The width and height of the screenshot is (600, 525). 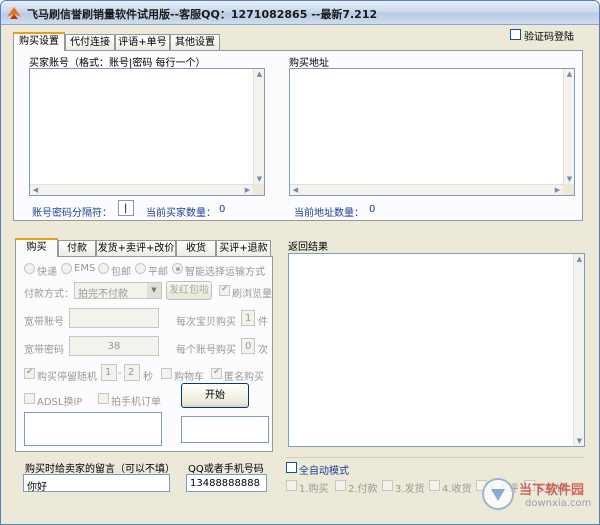 I want to click on buyer-count-value: 0, so click(x=222, y=209).